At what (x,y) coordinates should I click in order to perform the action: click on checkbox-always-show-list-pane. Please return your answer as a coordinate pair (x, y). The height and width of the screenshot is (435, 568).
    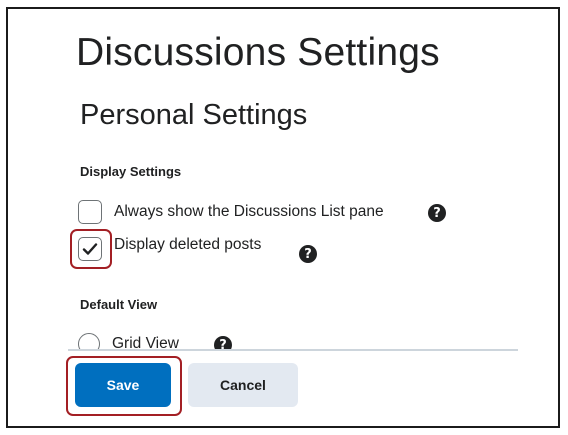
    Looking at the image, I should click on (90, 212).